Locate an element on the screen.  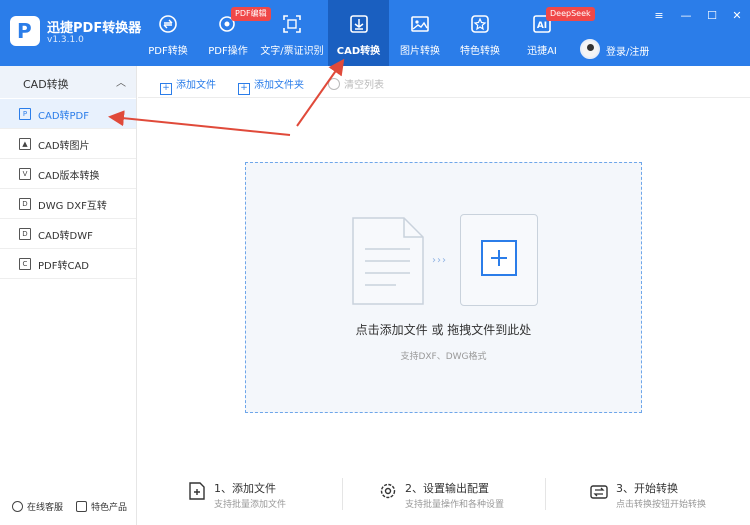
clear-icon is located at coordinates (334, 84).